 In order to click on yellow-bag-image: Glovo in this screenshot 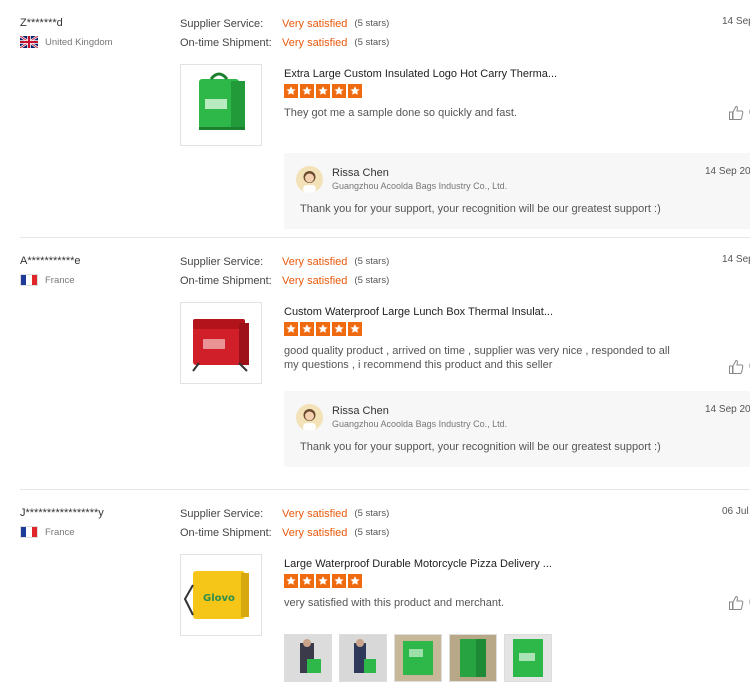, I will do `click(216, 595)`.